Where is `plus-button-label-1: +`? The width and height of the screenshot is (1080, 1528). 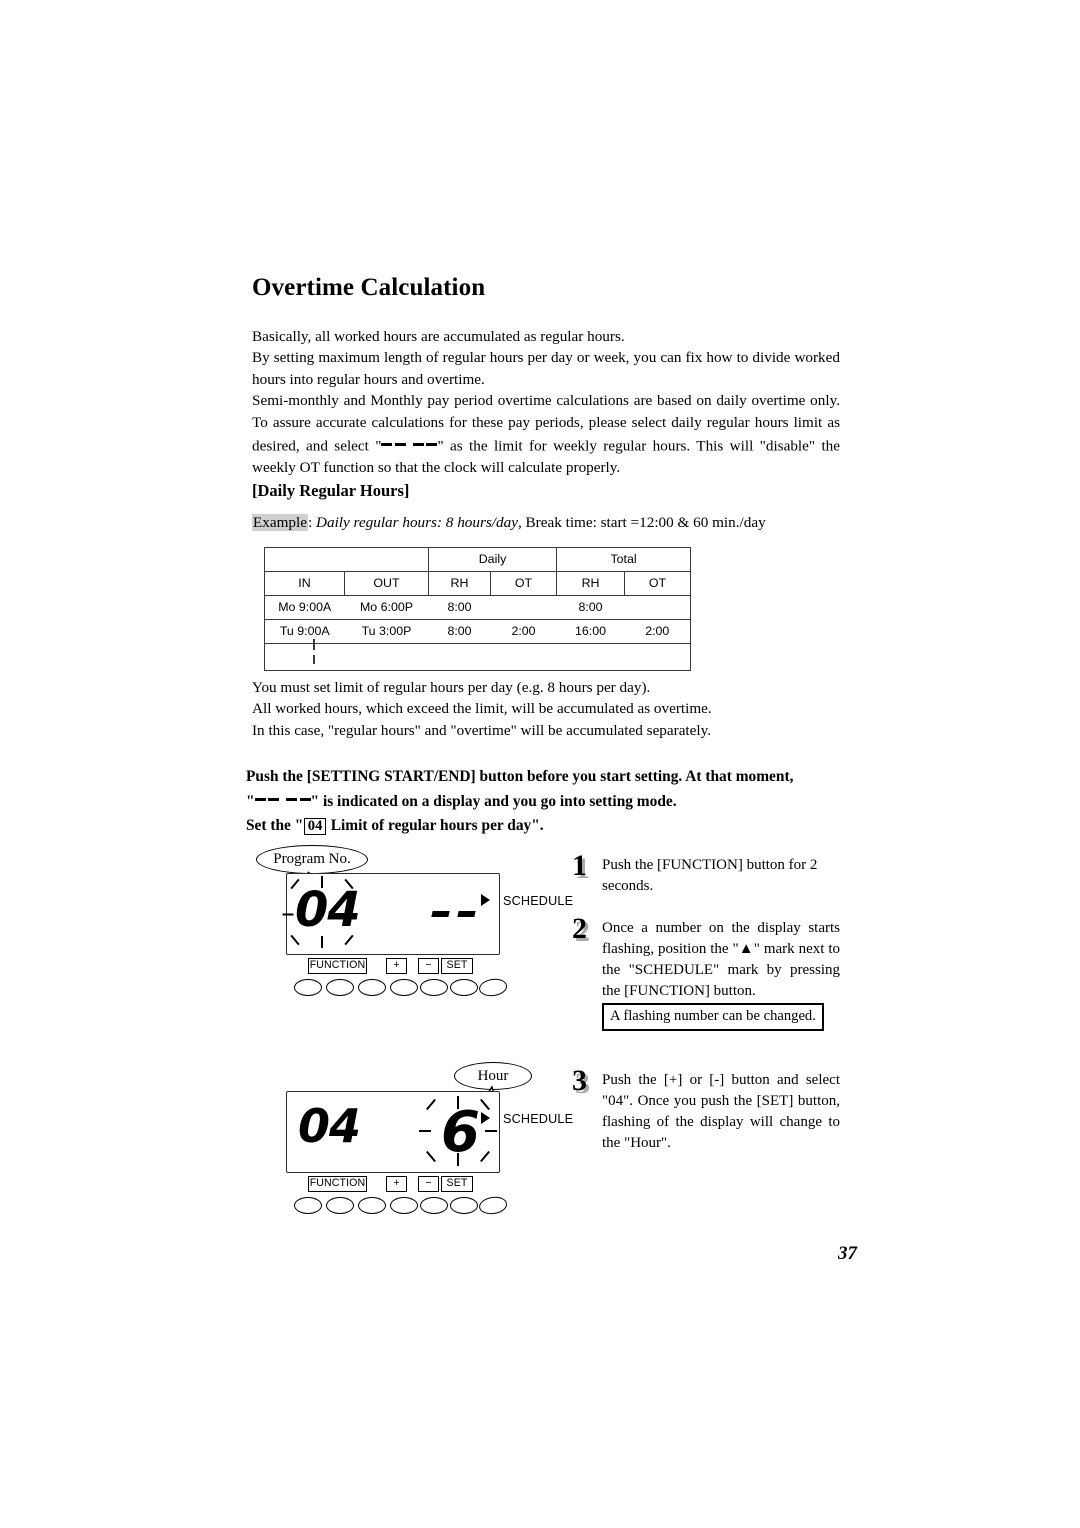 plus-button-label-1: + is located at coordinates (396, 966).